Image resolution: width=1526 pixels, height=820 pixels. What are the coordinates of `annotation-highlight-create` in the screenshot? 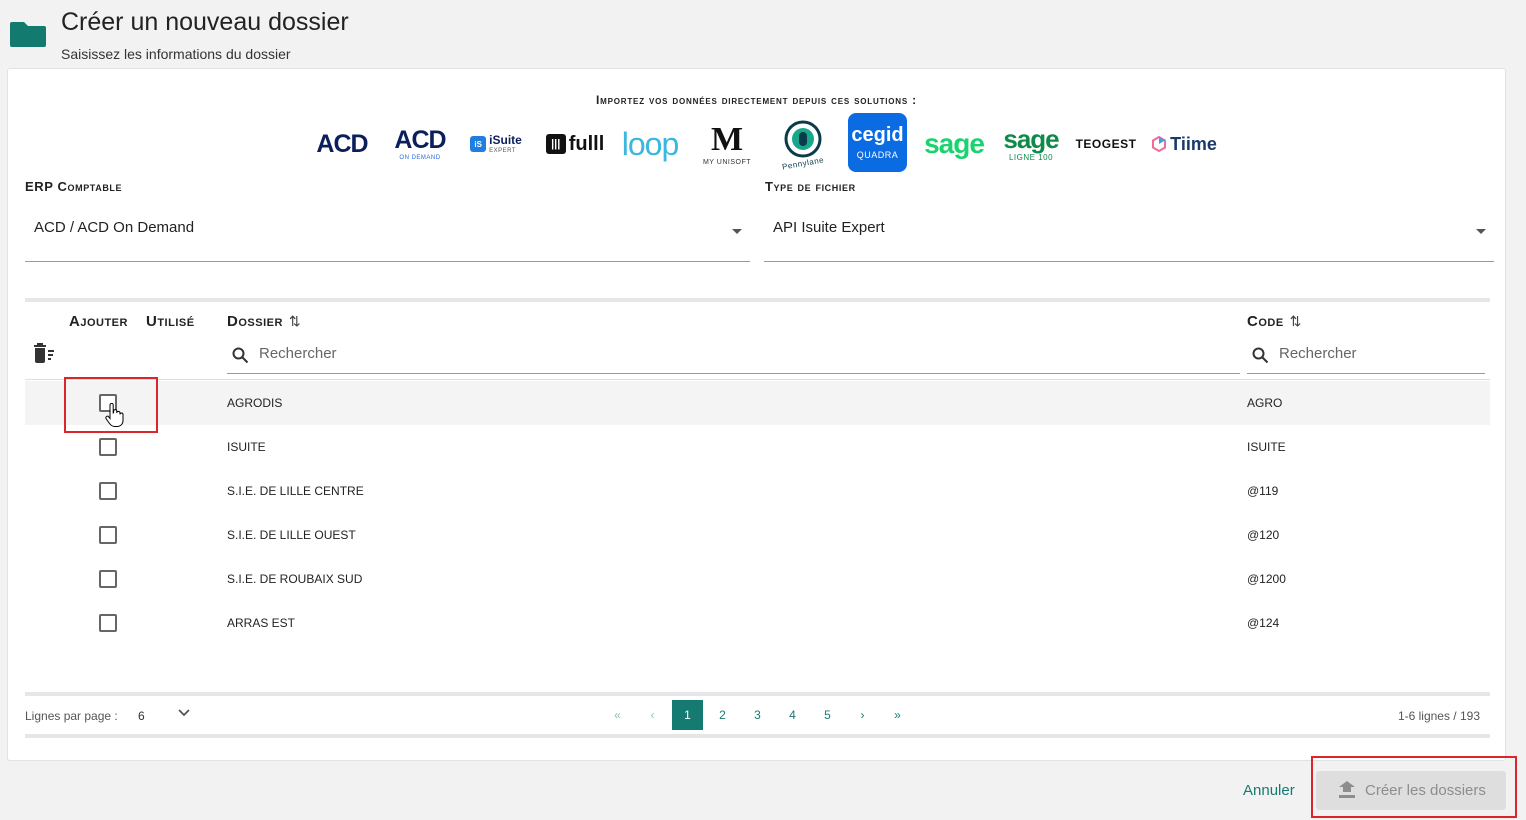 It's located at (1414, 787).